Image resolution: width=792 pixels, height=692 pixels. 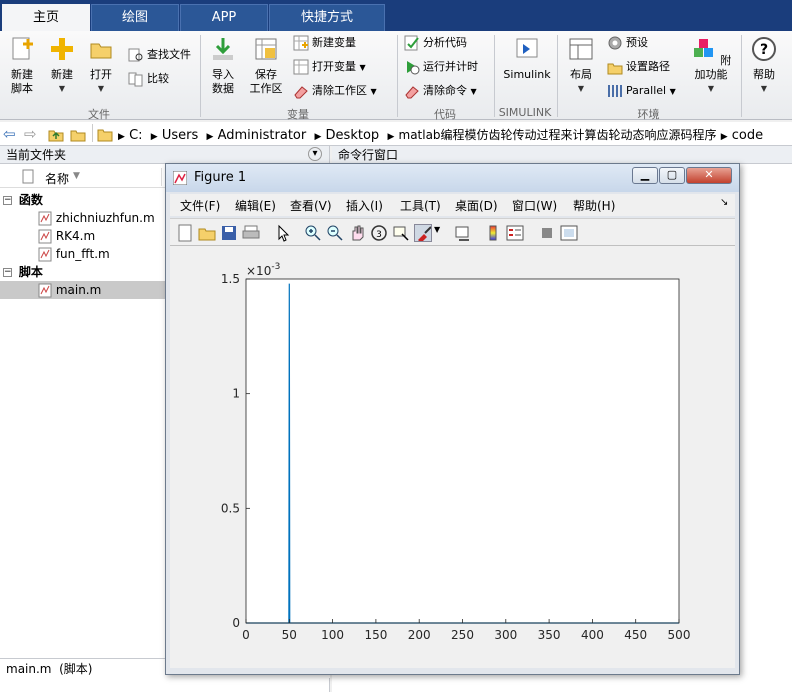 I want to click on pointer-icon, so click(x=283, y=233).